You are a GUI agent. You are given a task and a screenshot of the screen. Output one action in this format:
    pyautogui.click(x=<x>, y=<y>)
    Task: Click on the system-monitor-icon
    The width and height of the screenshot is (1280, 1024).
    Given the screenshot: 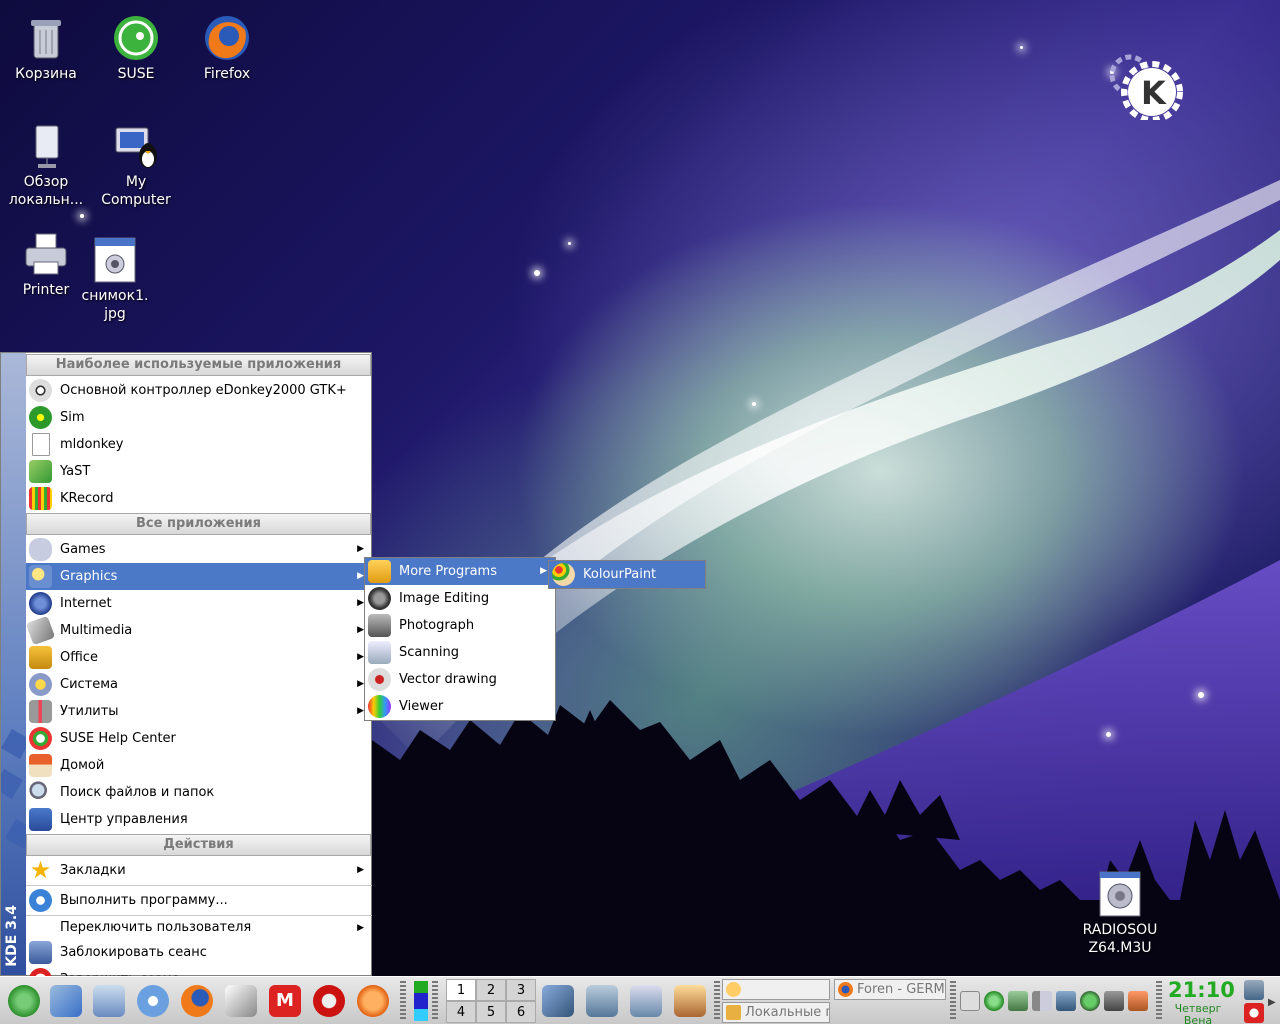 What is the action you would take?
    pyautogui.click(x=421, y=1001)
    